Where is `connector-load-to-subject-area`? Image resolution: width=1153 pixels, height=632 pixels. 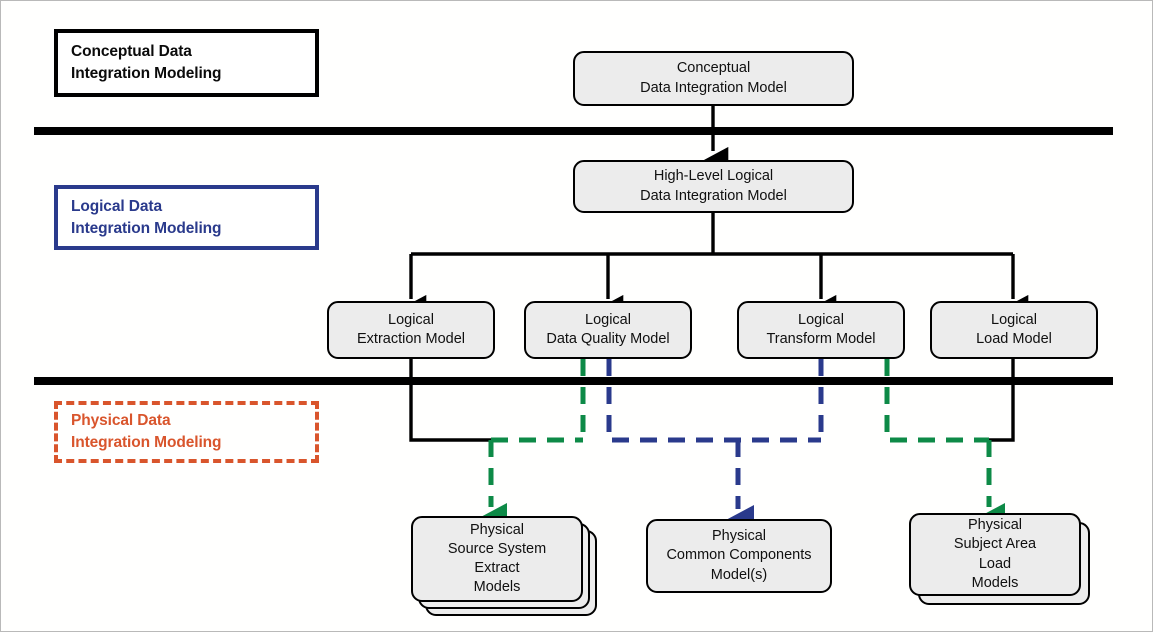 connector-load-to-subject-area is located at coordinates (1002, 400).